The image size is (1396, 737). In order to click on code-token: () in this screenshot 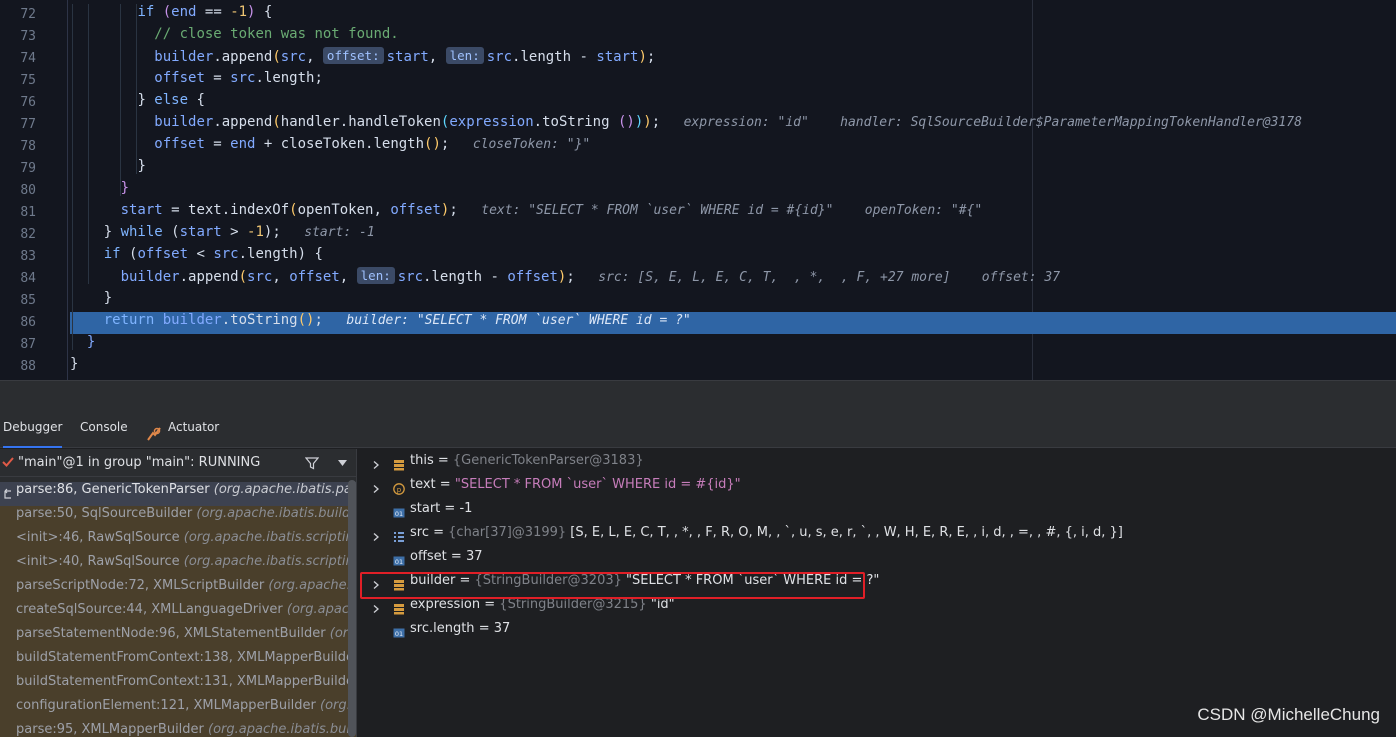, I will do `click(432, 144)`.